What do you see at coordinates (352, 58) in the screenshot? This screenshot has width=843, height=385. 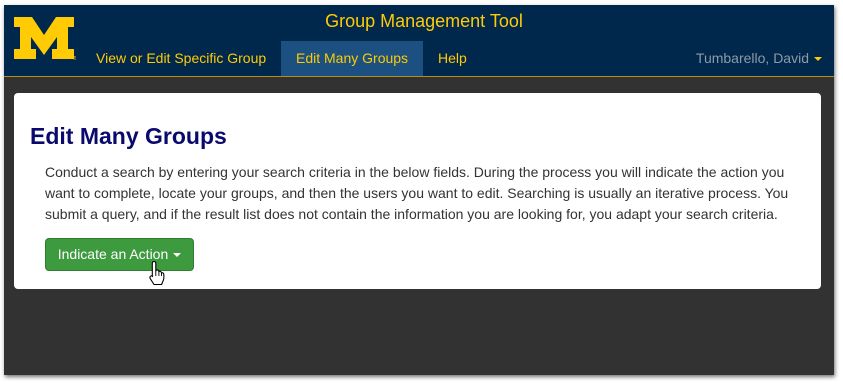 I see `nav-edit-many-groups: Edit Many Groups` at bounding box center [352, 58].